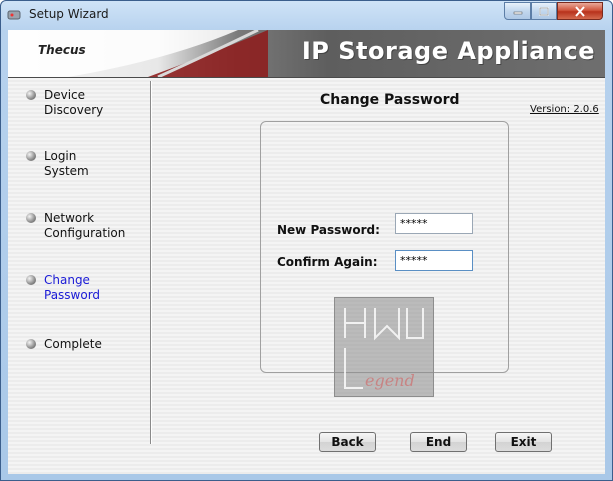  Describe the element at coordinates (523, 442) in the screenshot. I see `exit-button: Exit` at that location.